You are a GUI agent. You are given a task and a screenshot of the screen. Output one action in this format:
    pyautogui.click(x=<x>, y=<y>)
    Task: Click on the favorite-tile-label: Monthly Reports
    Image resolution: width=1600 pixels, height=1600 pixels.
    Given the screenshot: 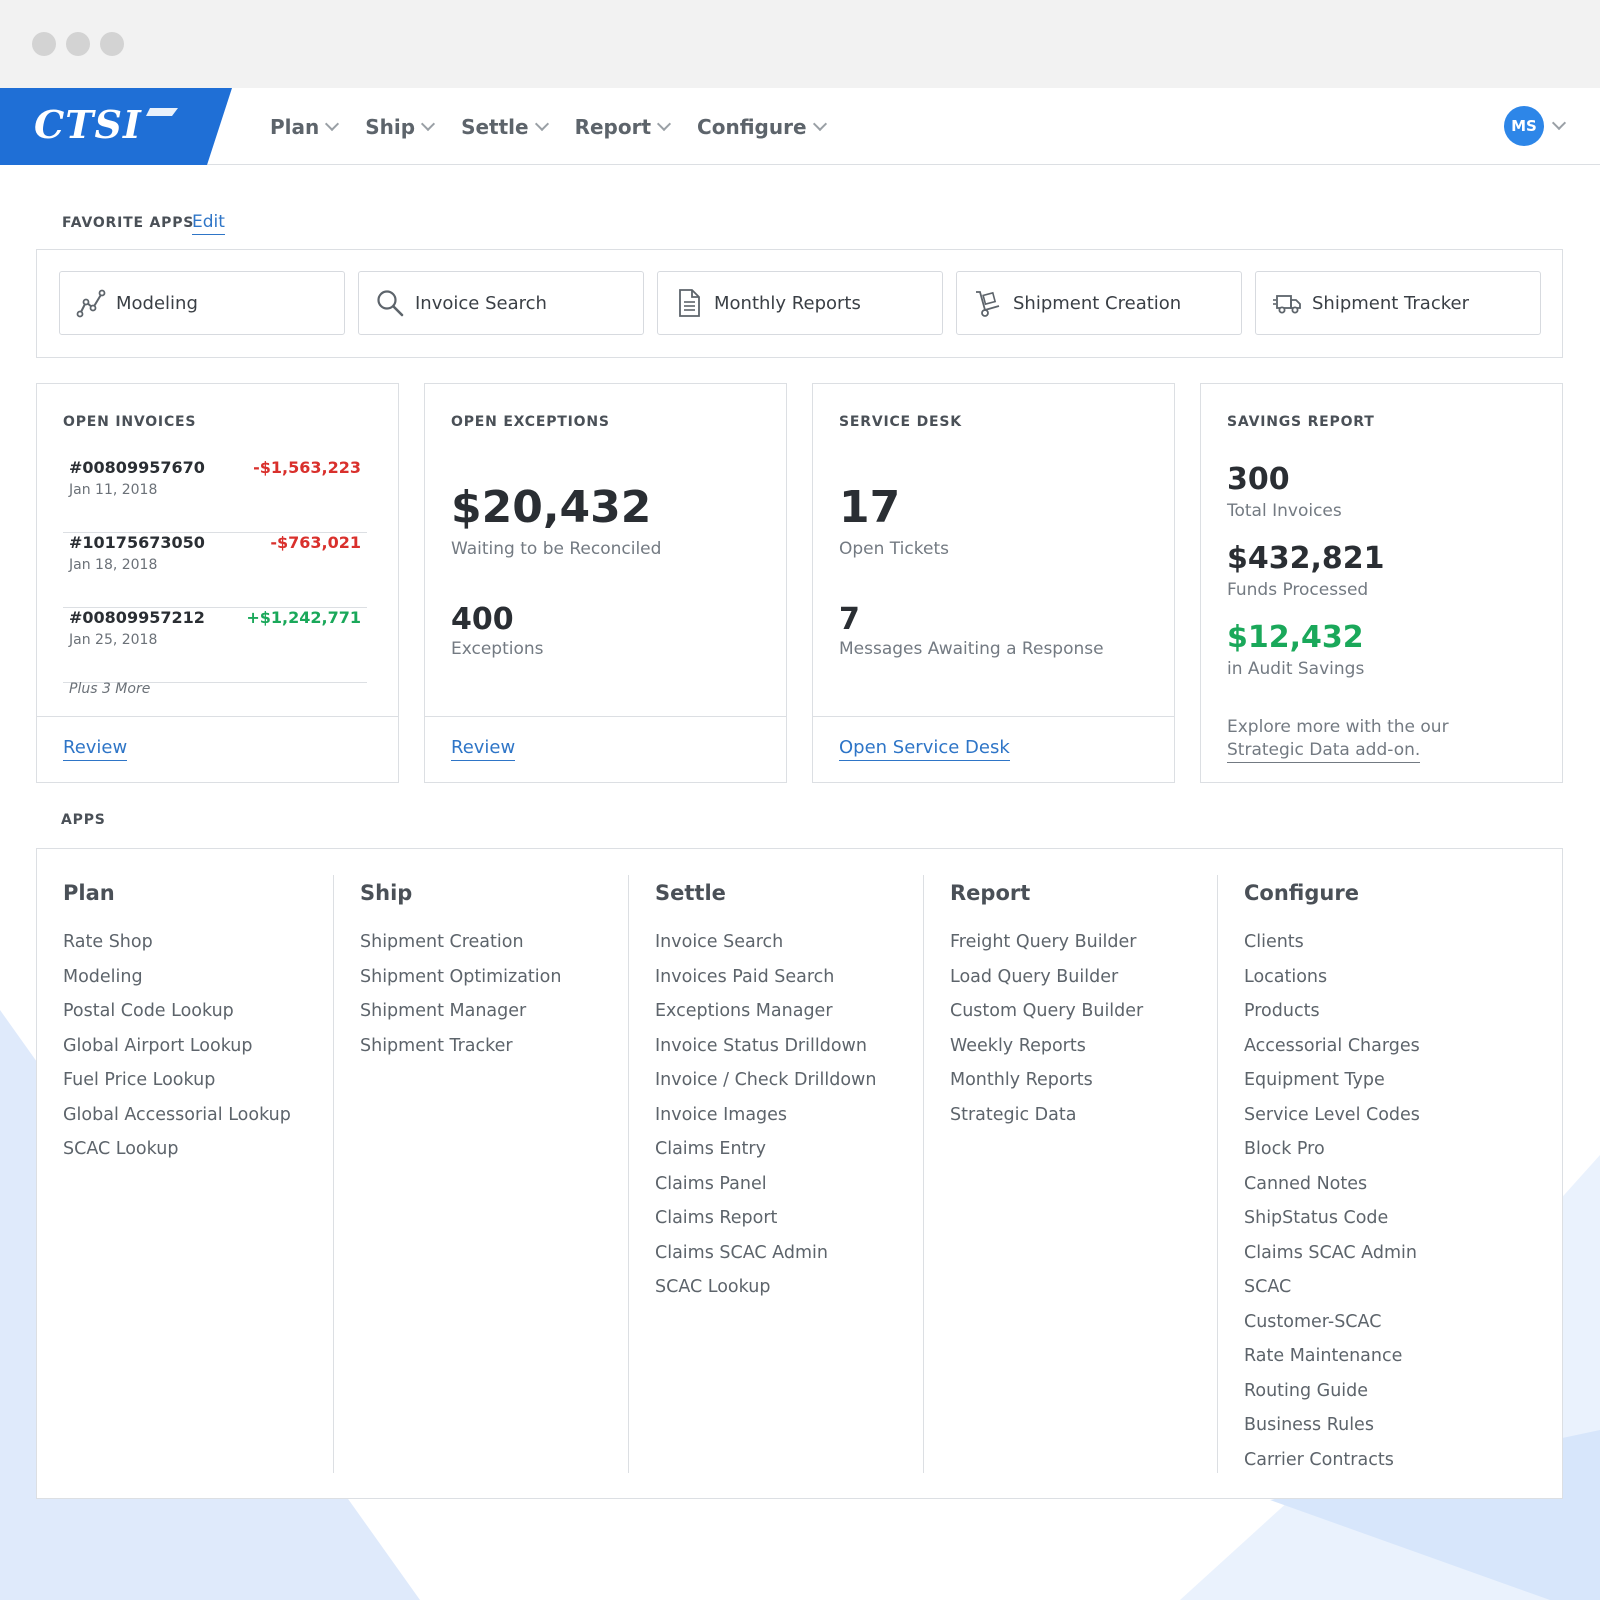 What is the action you would take?
    pyautogui.click(x=787, y=303)
    